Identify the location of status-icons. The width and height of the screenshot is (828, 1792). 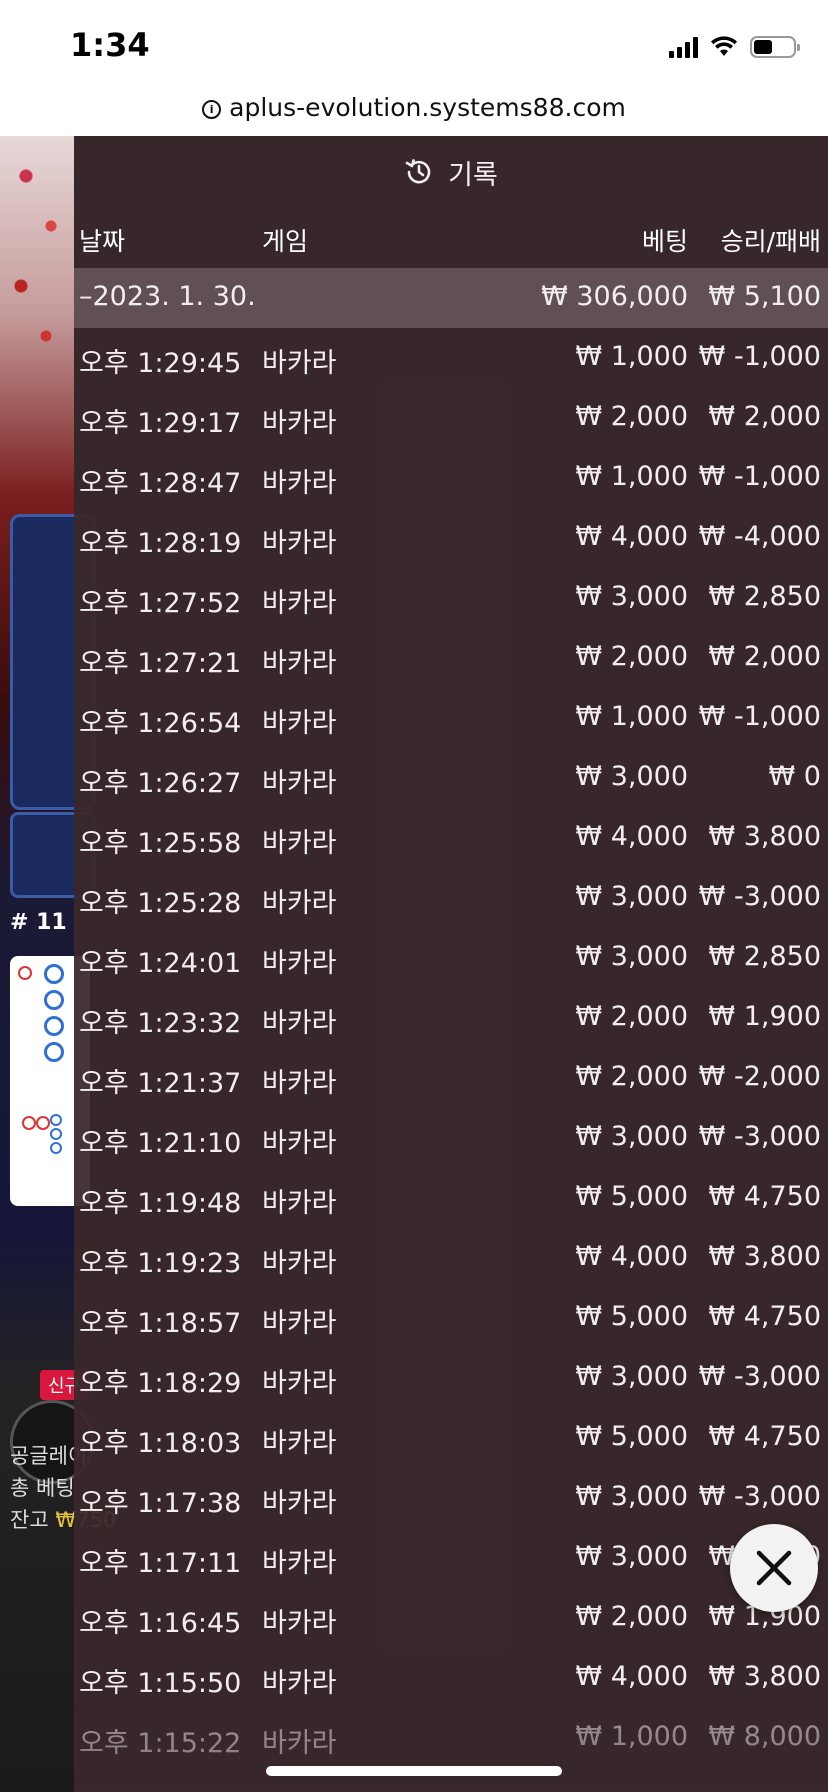
(734, 47).